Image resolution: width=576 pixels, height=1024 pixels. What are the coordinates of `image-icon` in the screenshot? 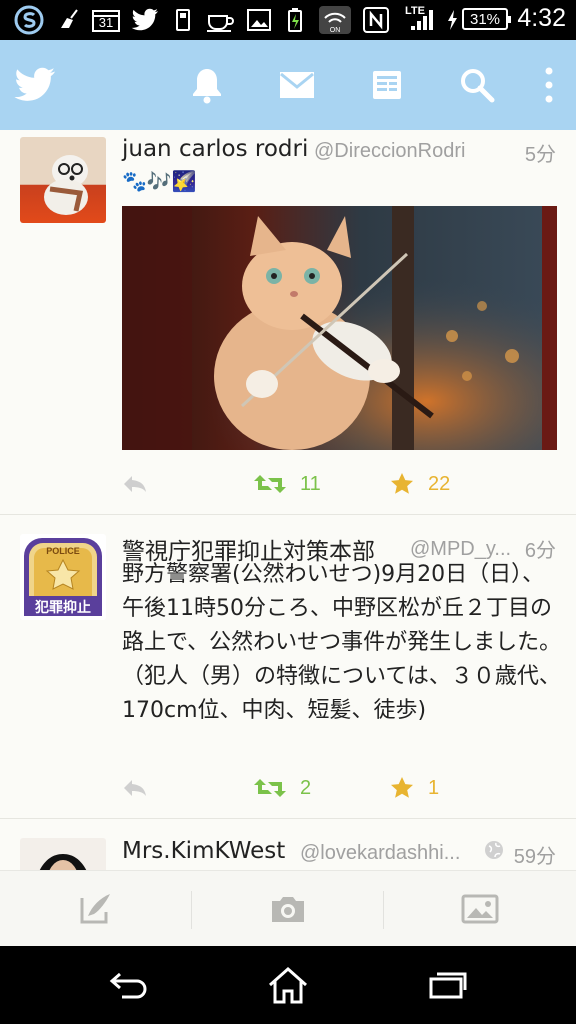 It's located at (480, 909).